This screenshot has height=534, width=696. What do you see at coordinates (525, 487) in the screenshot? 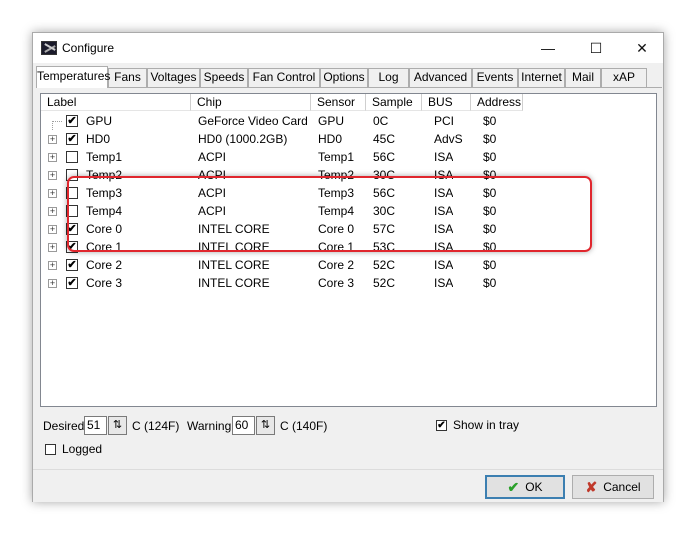
I see `ok-button: ✔ OK` at bounding box center [525, 487].